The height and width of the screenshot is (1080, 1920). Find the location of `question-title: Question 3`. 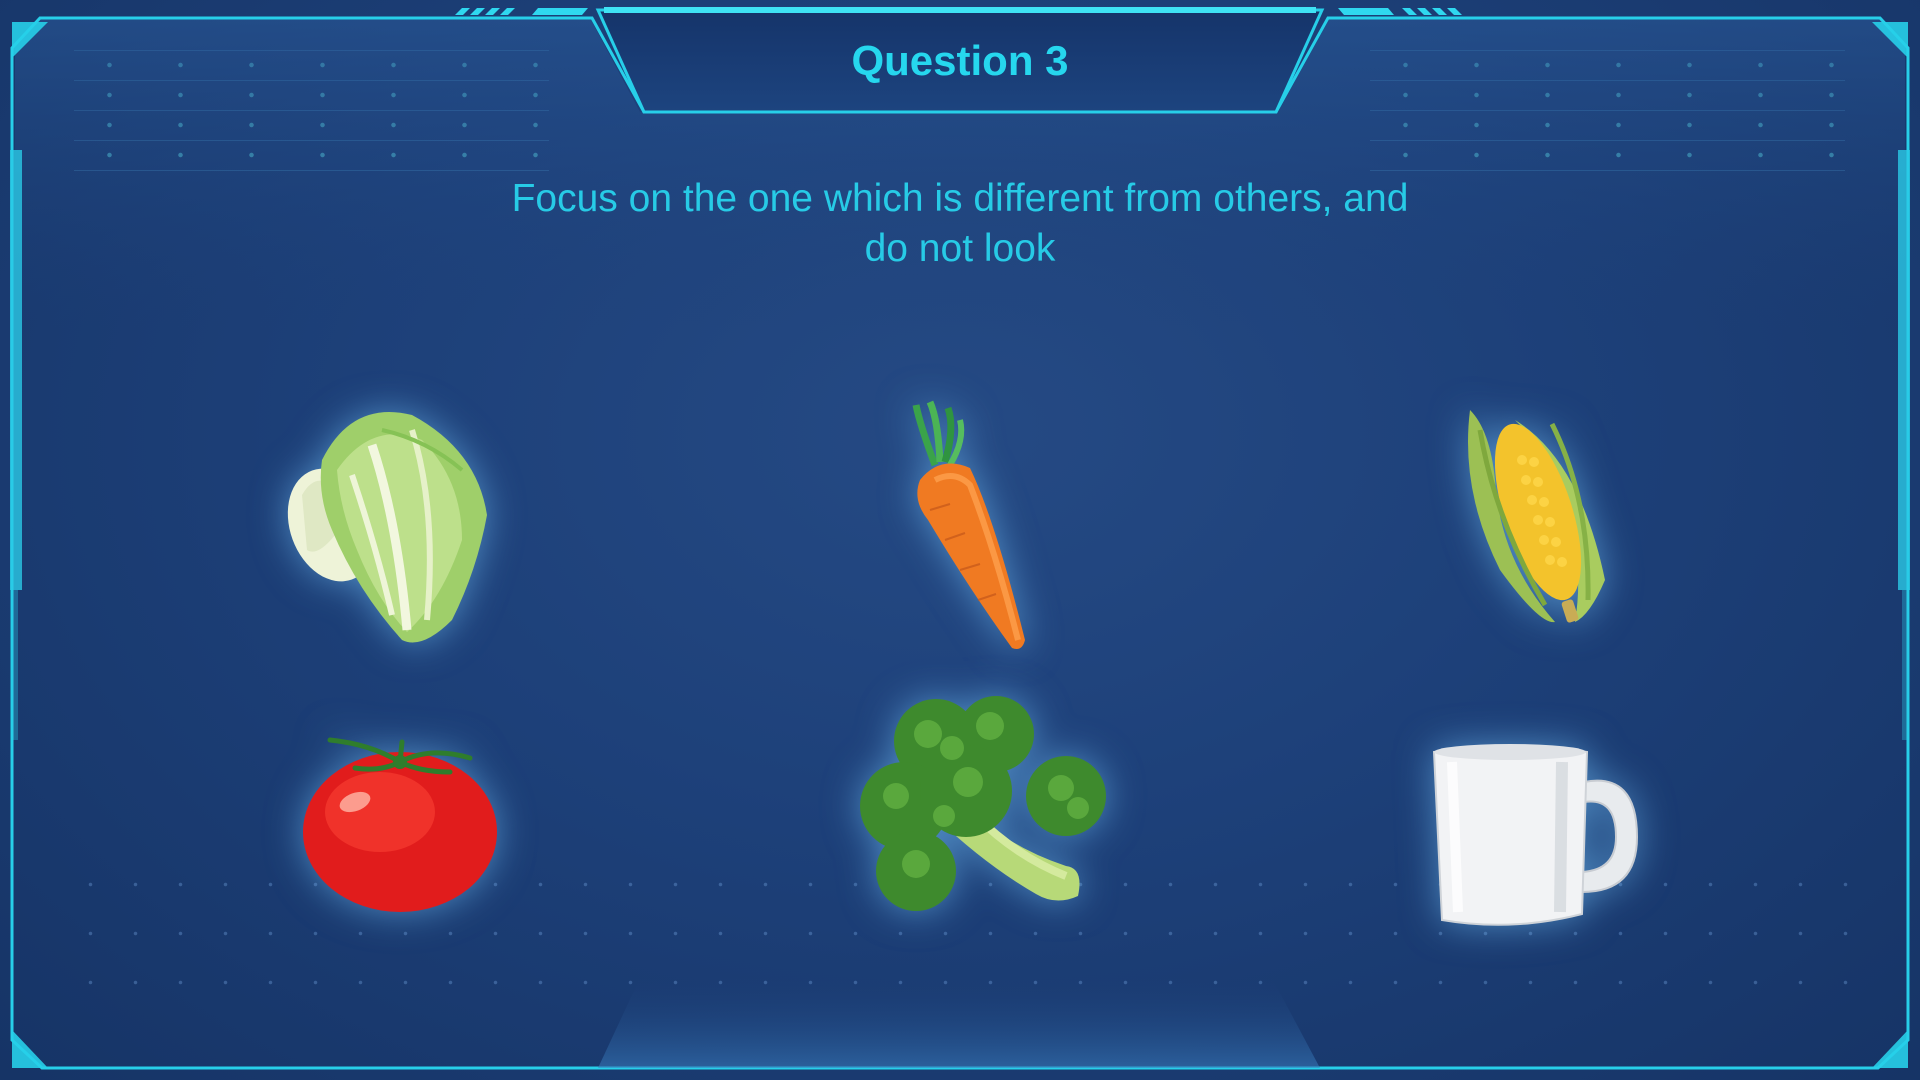

question-title: Question 3 is located at coordinates (960, 60).